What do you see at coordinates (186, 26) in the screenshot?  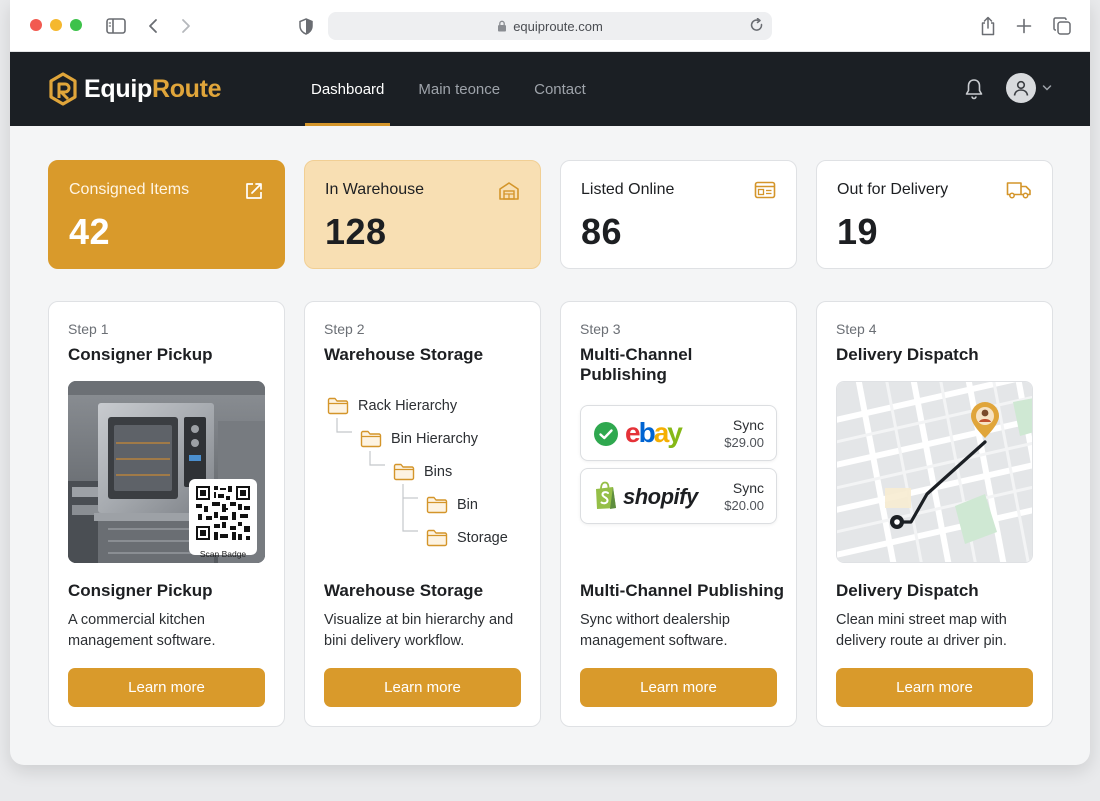 I see `forward-arrow-icon` at bounding box center [186, 26].